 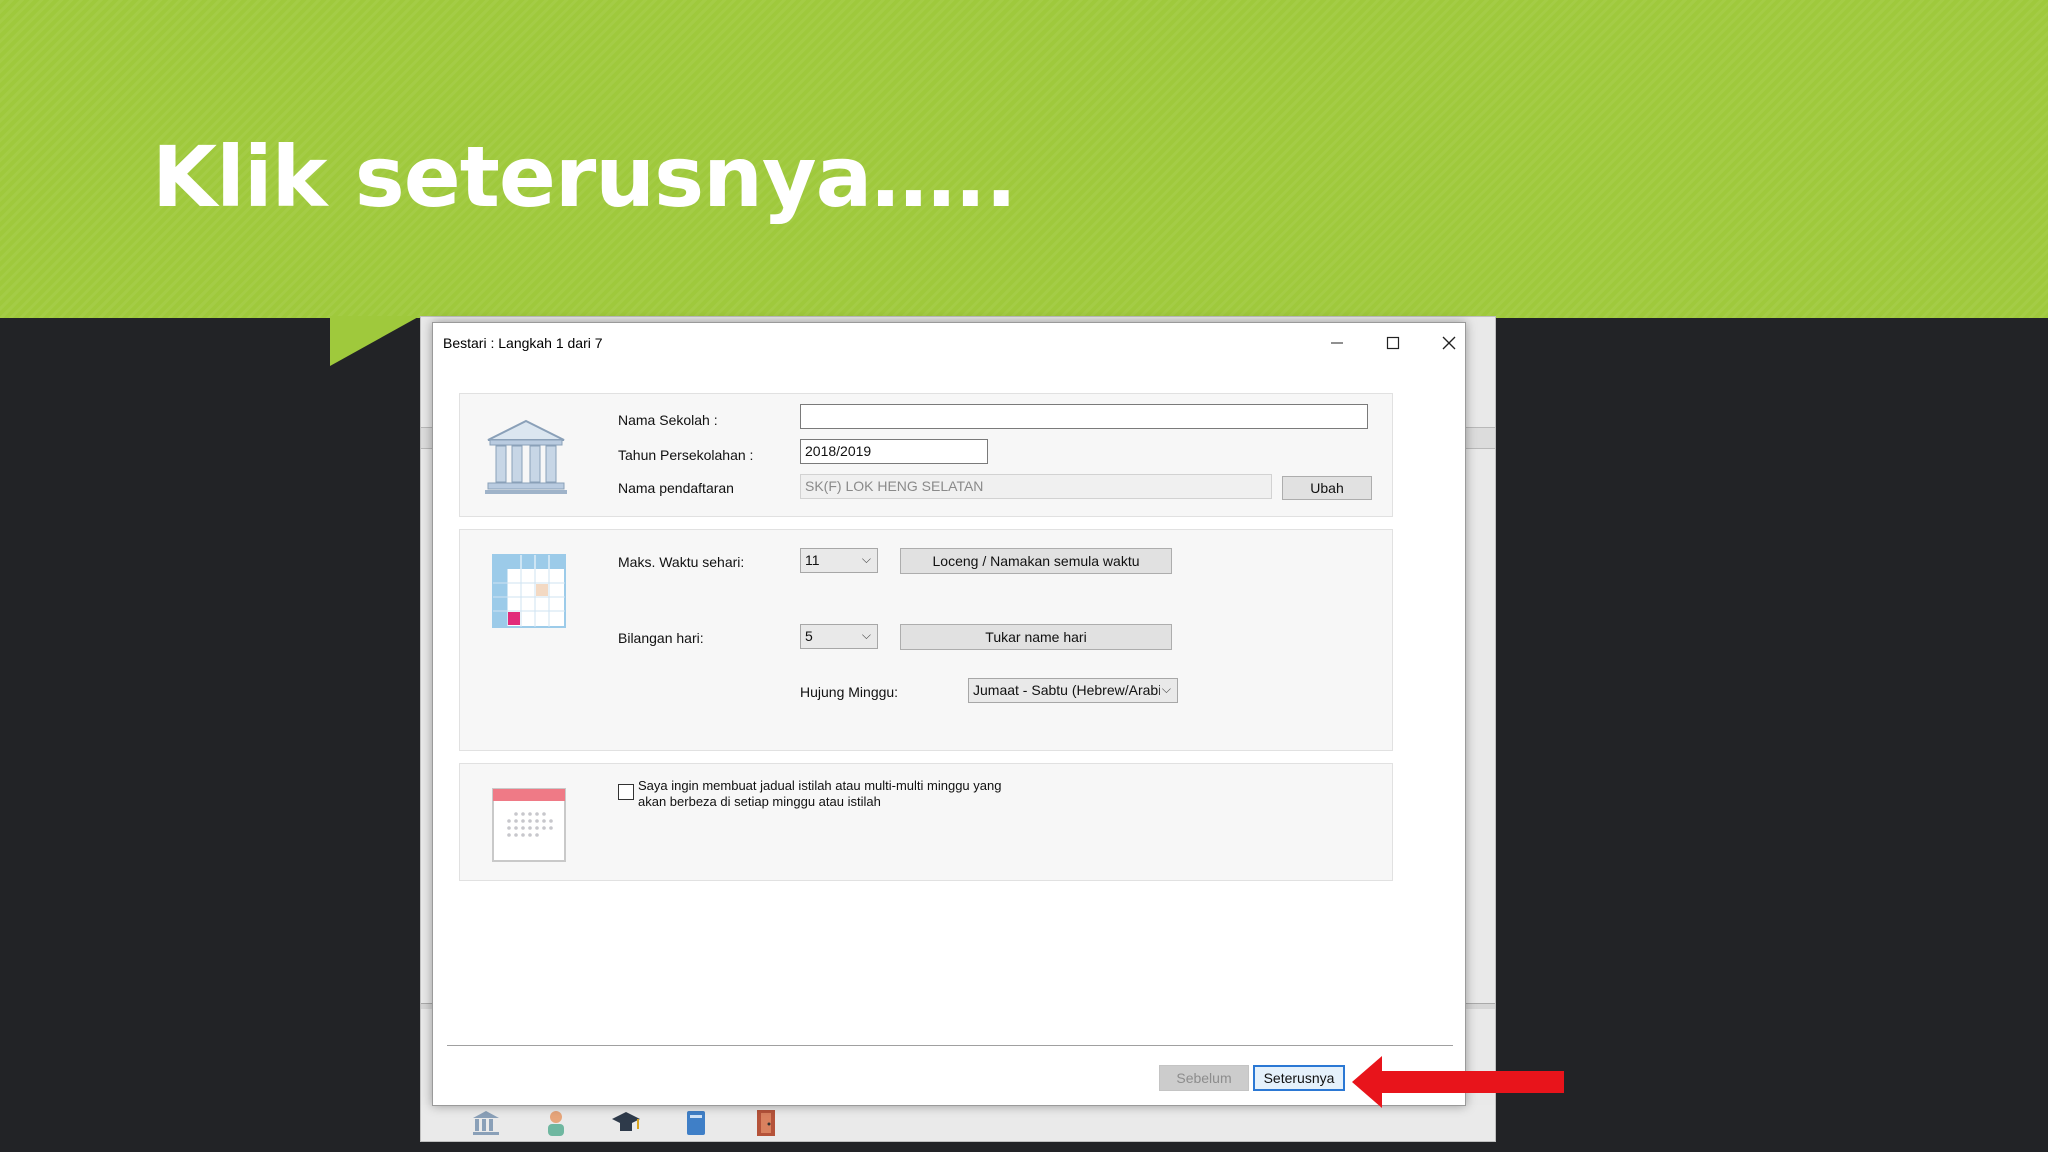 What do you see at coordinates (958, 1123) in the screenshot?
I see `app-taskbar` at bounding box center [958, 1123].